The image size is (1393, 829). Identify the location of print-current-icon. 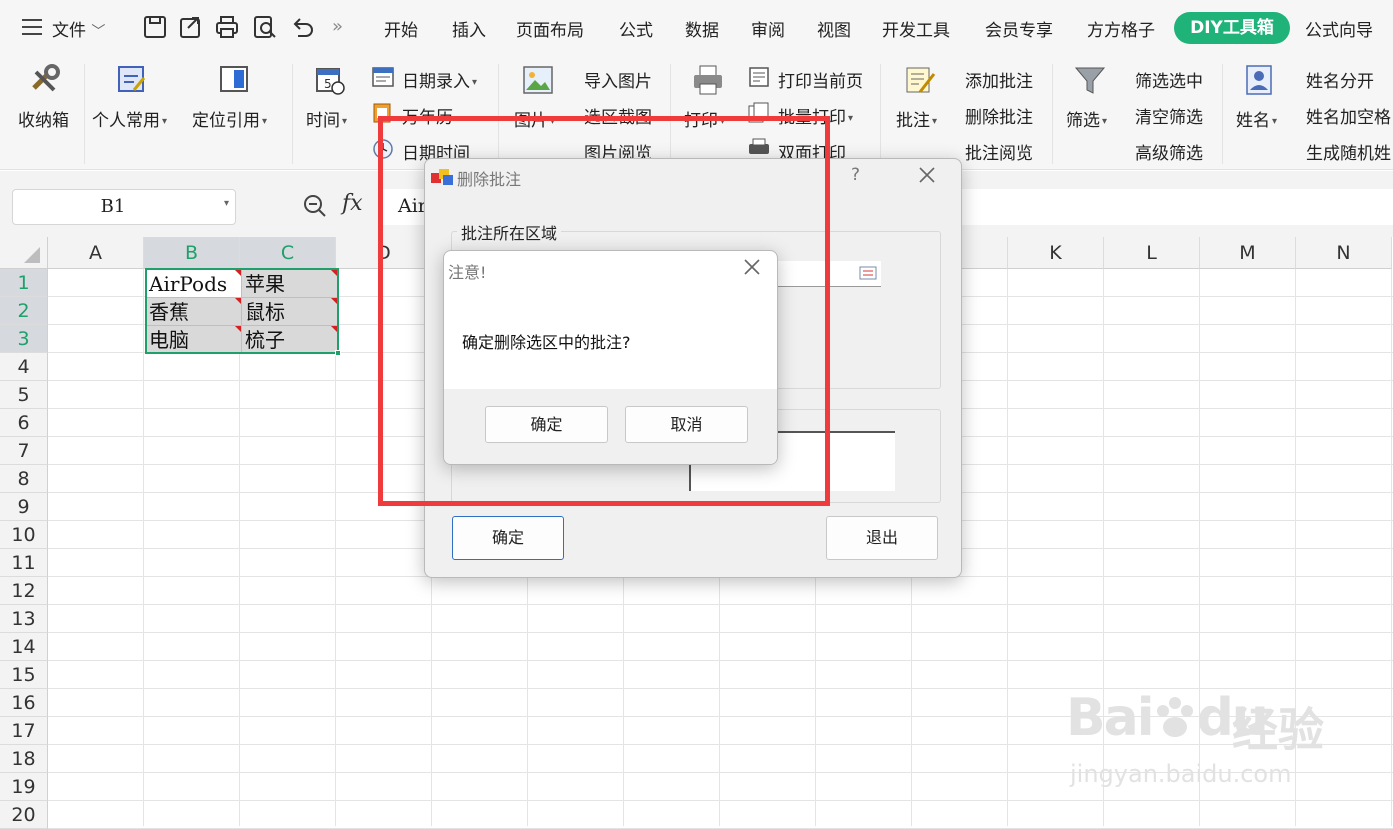
(759, 77).